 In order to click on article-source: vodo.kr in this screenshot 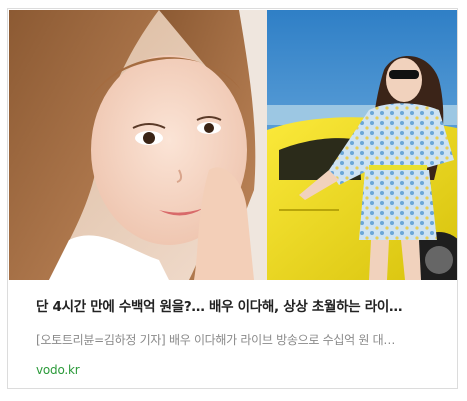, I will do `click(58, 370)`.